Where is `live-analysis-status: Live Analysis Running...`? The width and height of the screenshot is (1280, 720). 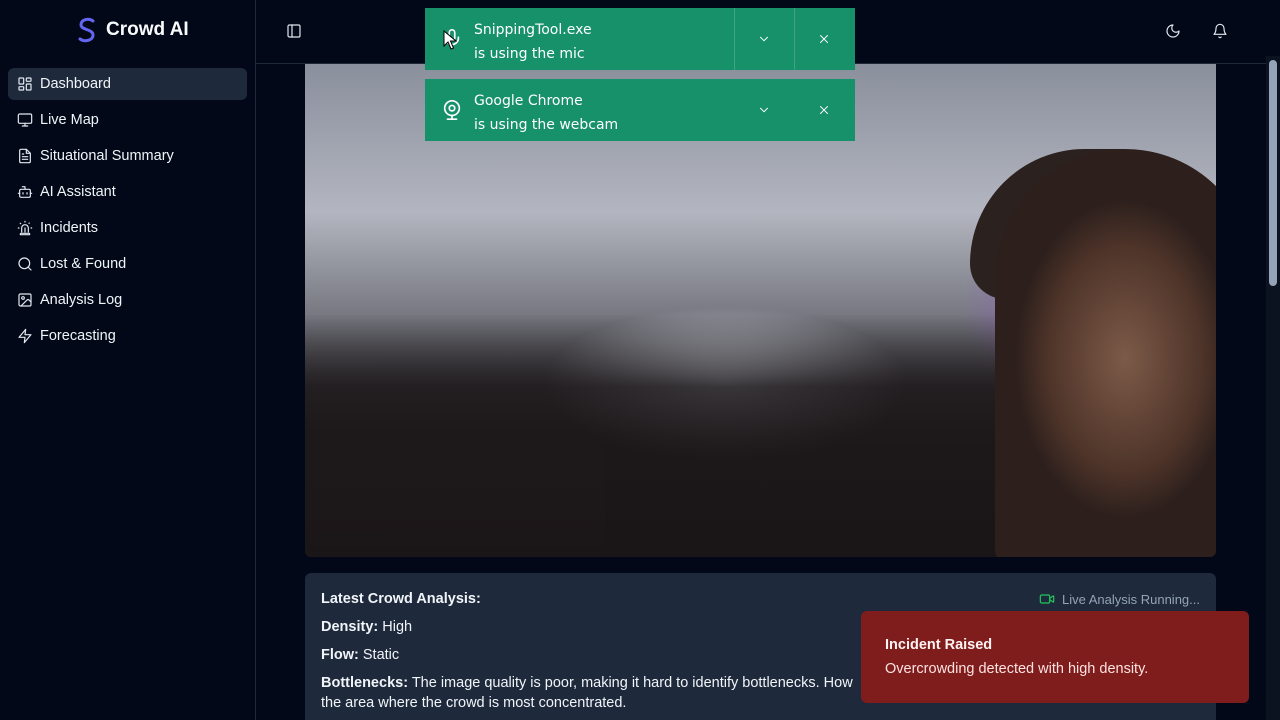 live-analysis-status: Live Analysis Running... is located at coordinates (1119, 599).